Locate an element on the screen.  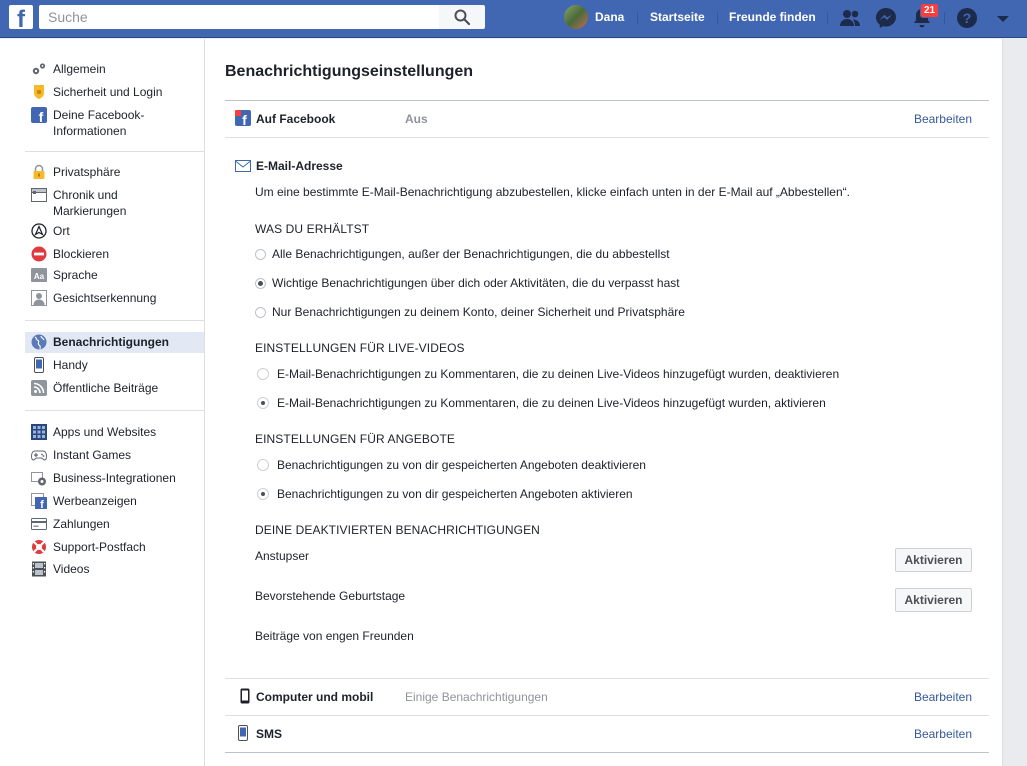
sidebar-item-your-facebook-information: f Deine Facebook-Informationen is located at coordinates (114, 123).